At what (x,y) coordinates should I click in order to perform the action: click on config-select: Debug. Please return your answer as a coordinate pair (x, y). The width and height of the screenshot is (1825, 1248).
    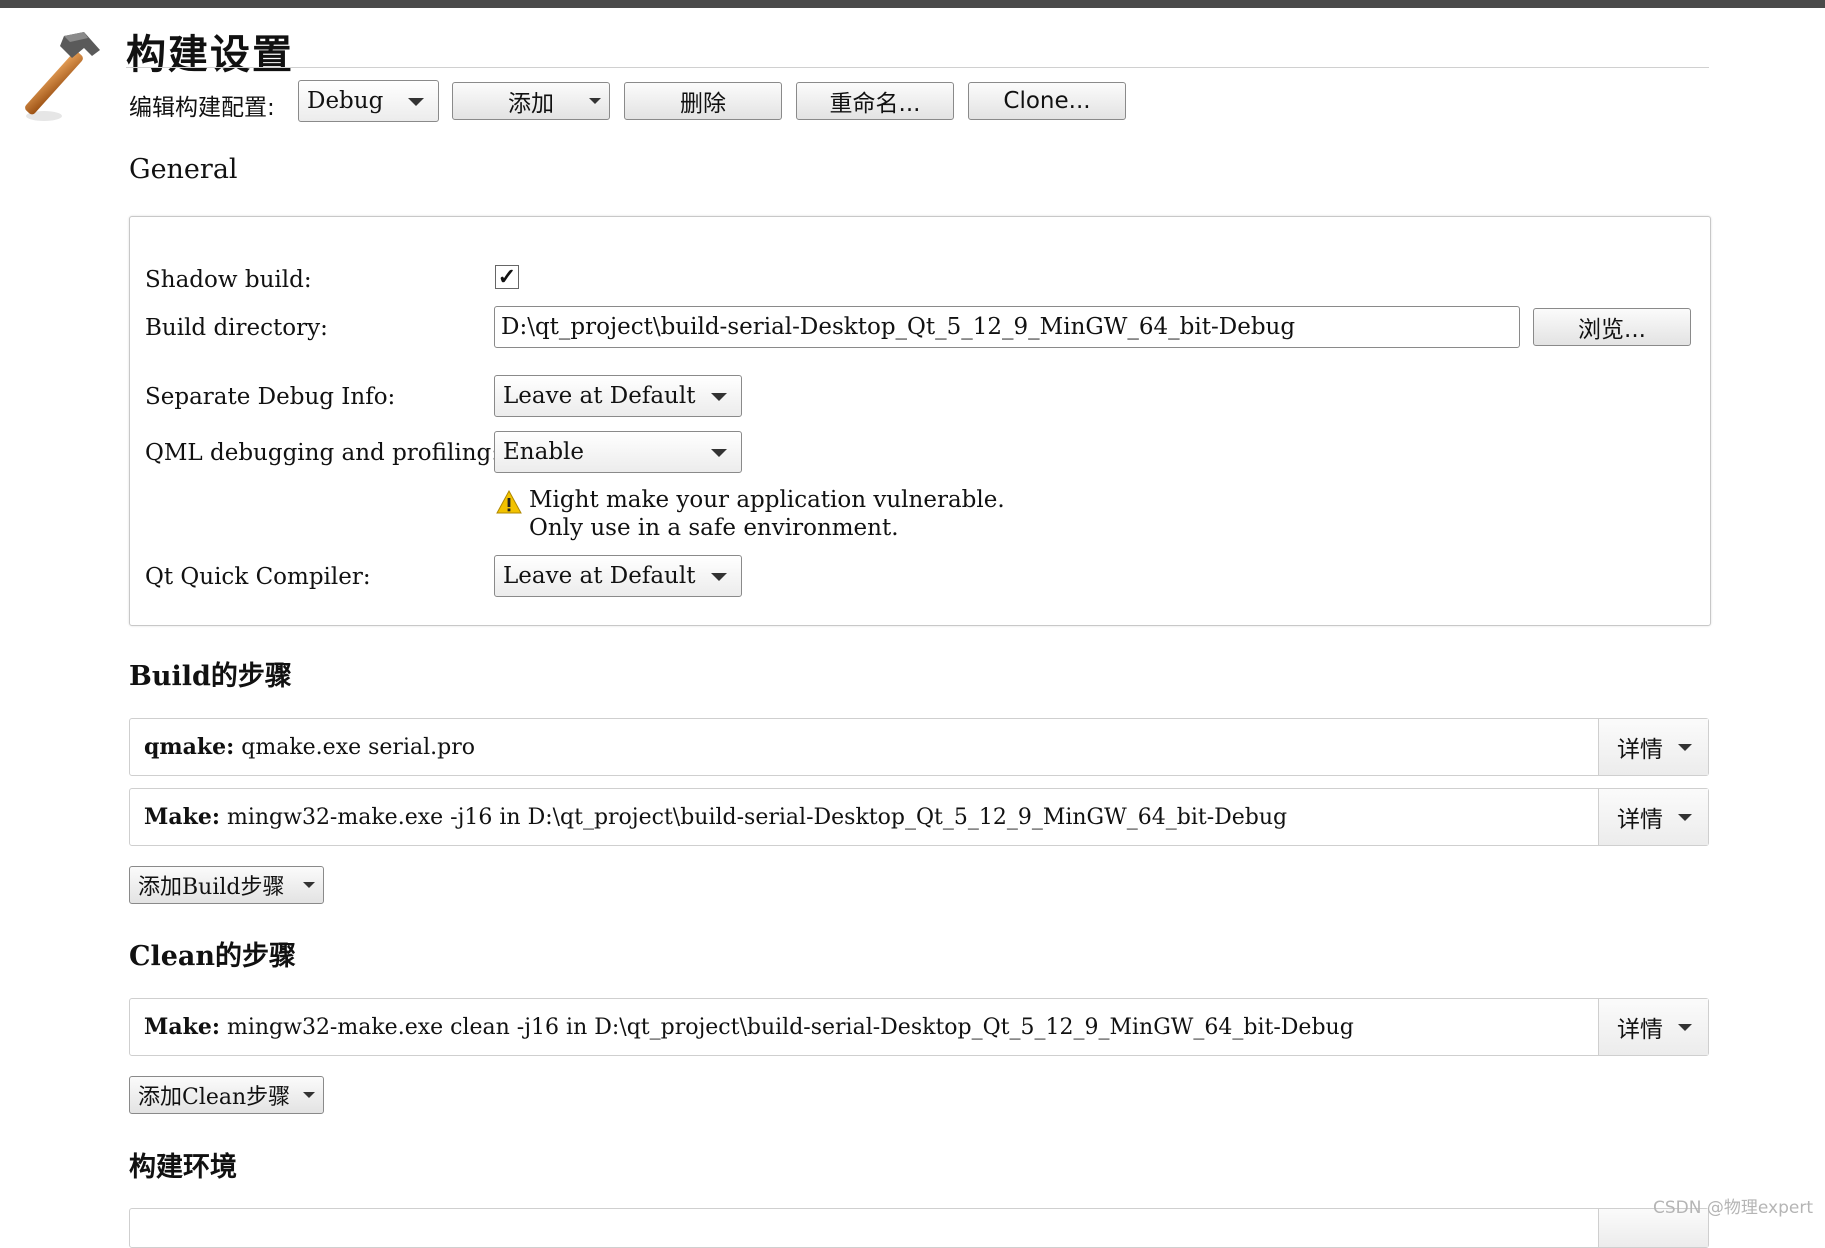
    Looking at the image, I should click on (368, 101).